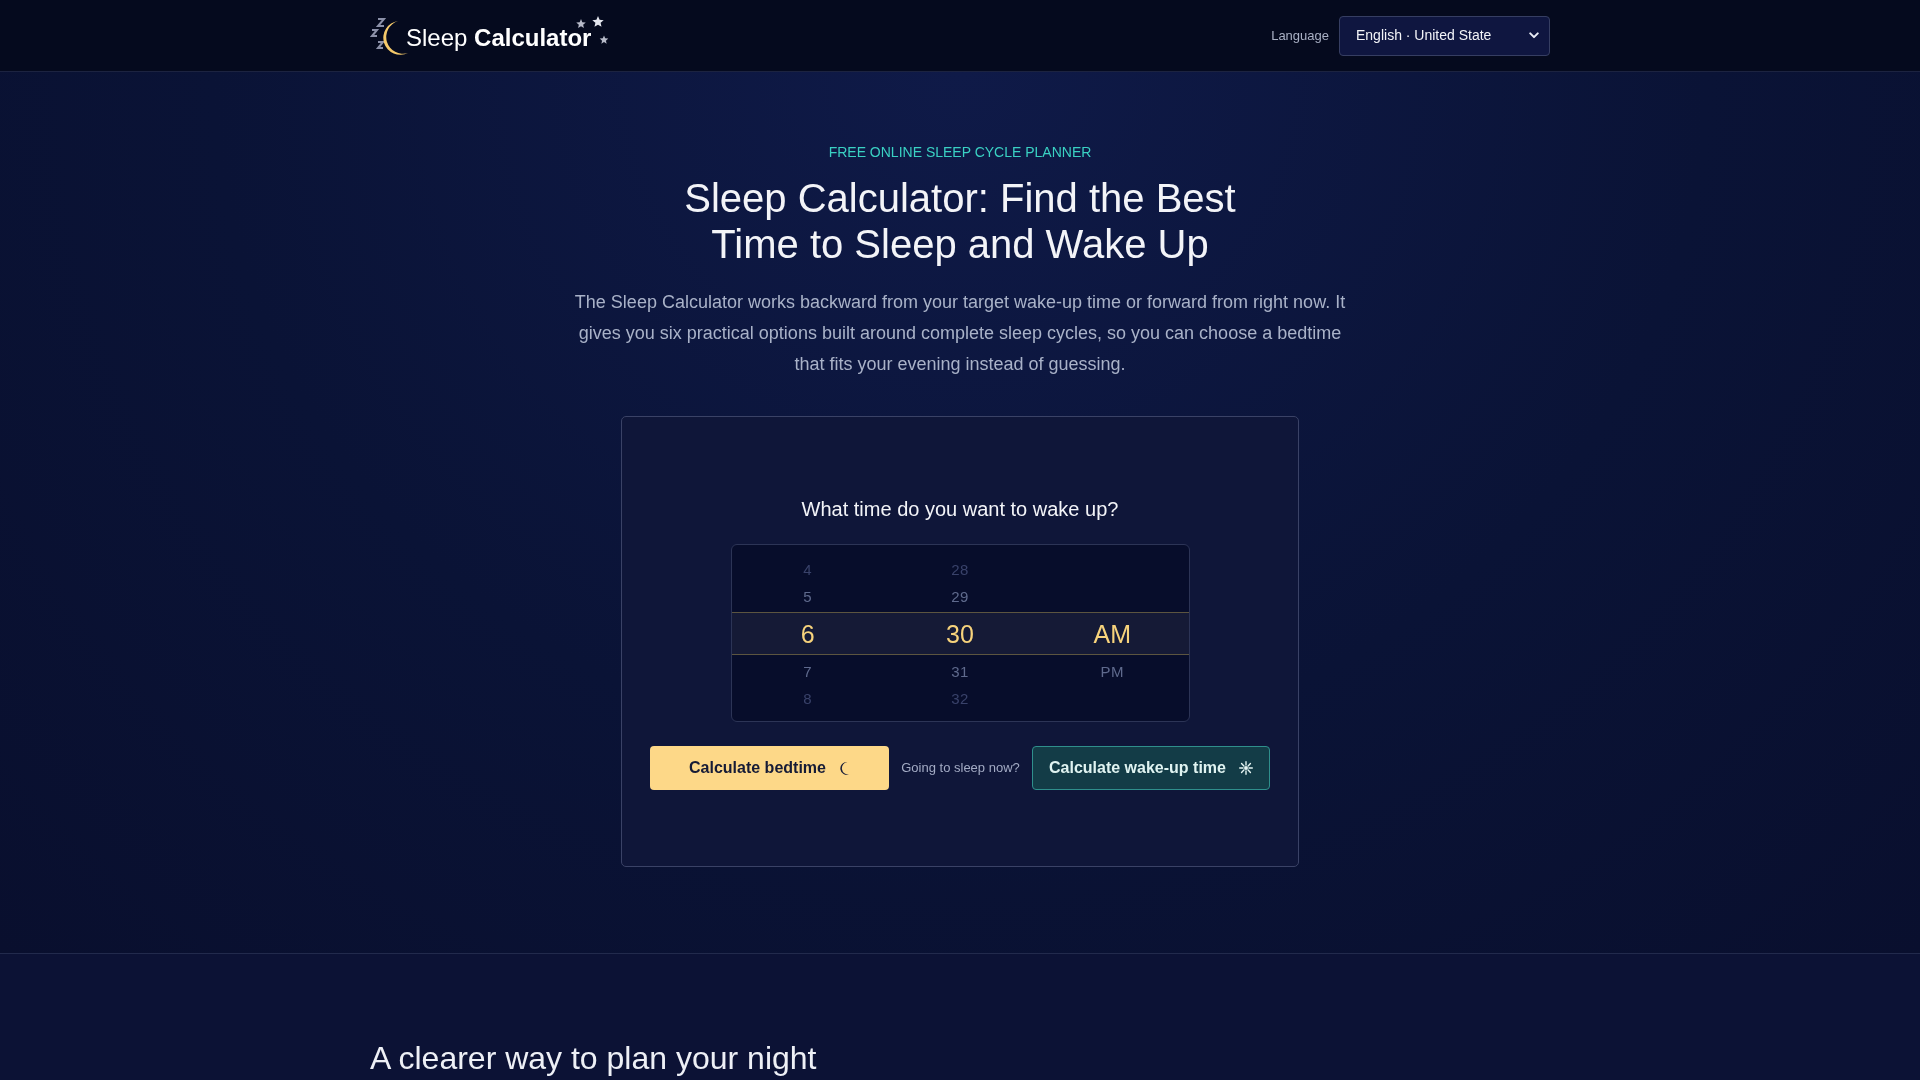  I want to click on picker-option: AM, so click(1112, 633).